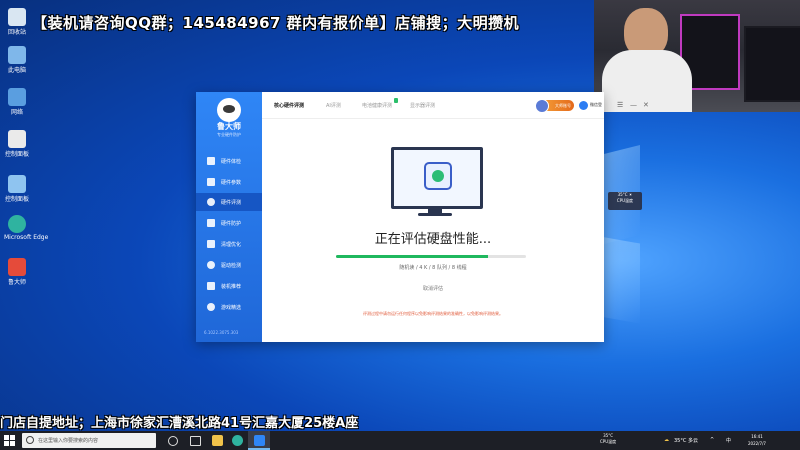 The height and width of the screenshot is (450, 800). What do you see at coordinates (17, 55) in the screenshot?
I see `computer-icon` at bounding box center [17, 55].